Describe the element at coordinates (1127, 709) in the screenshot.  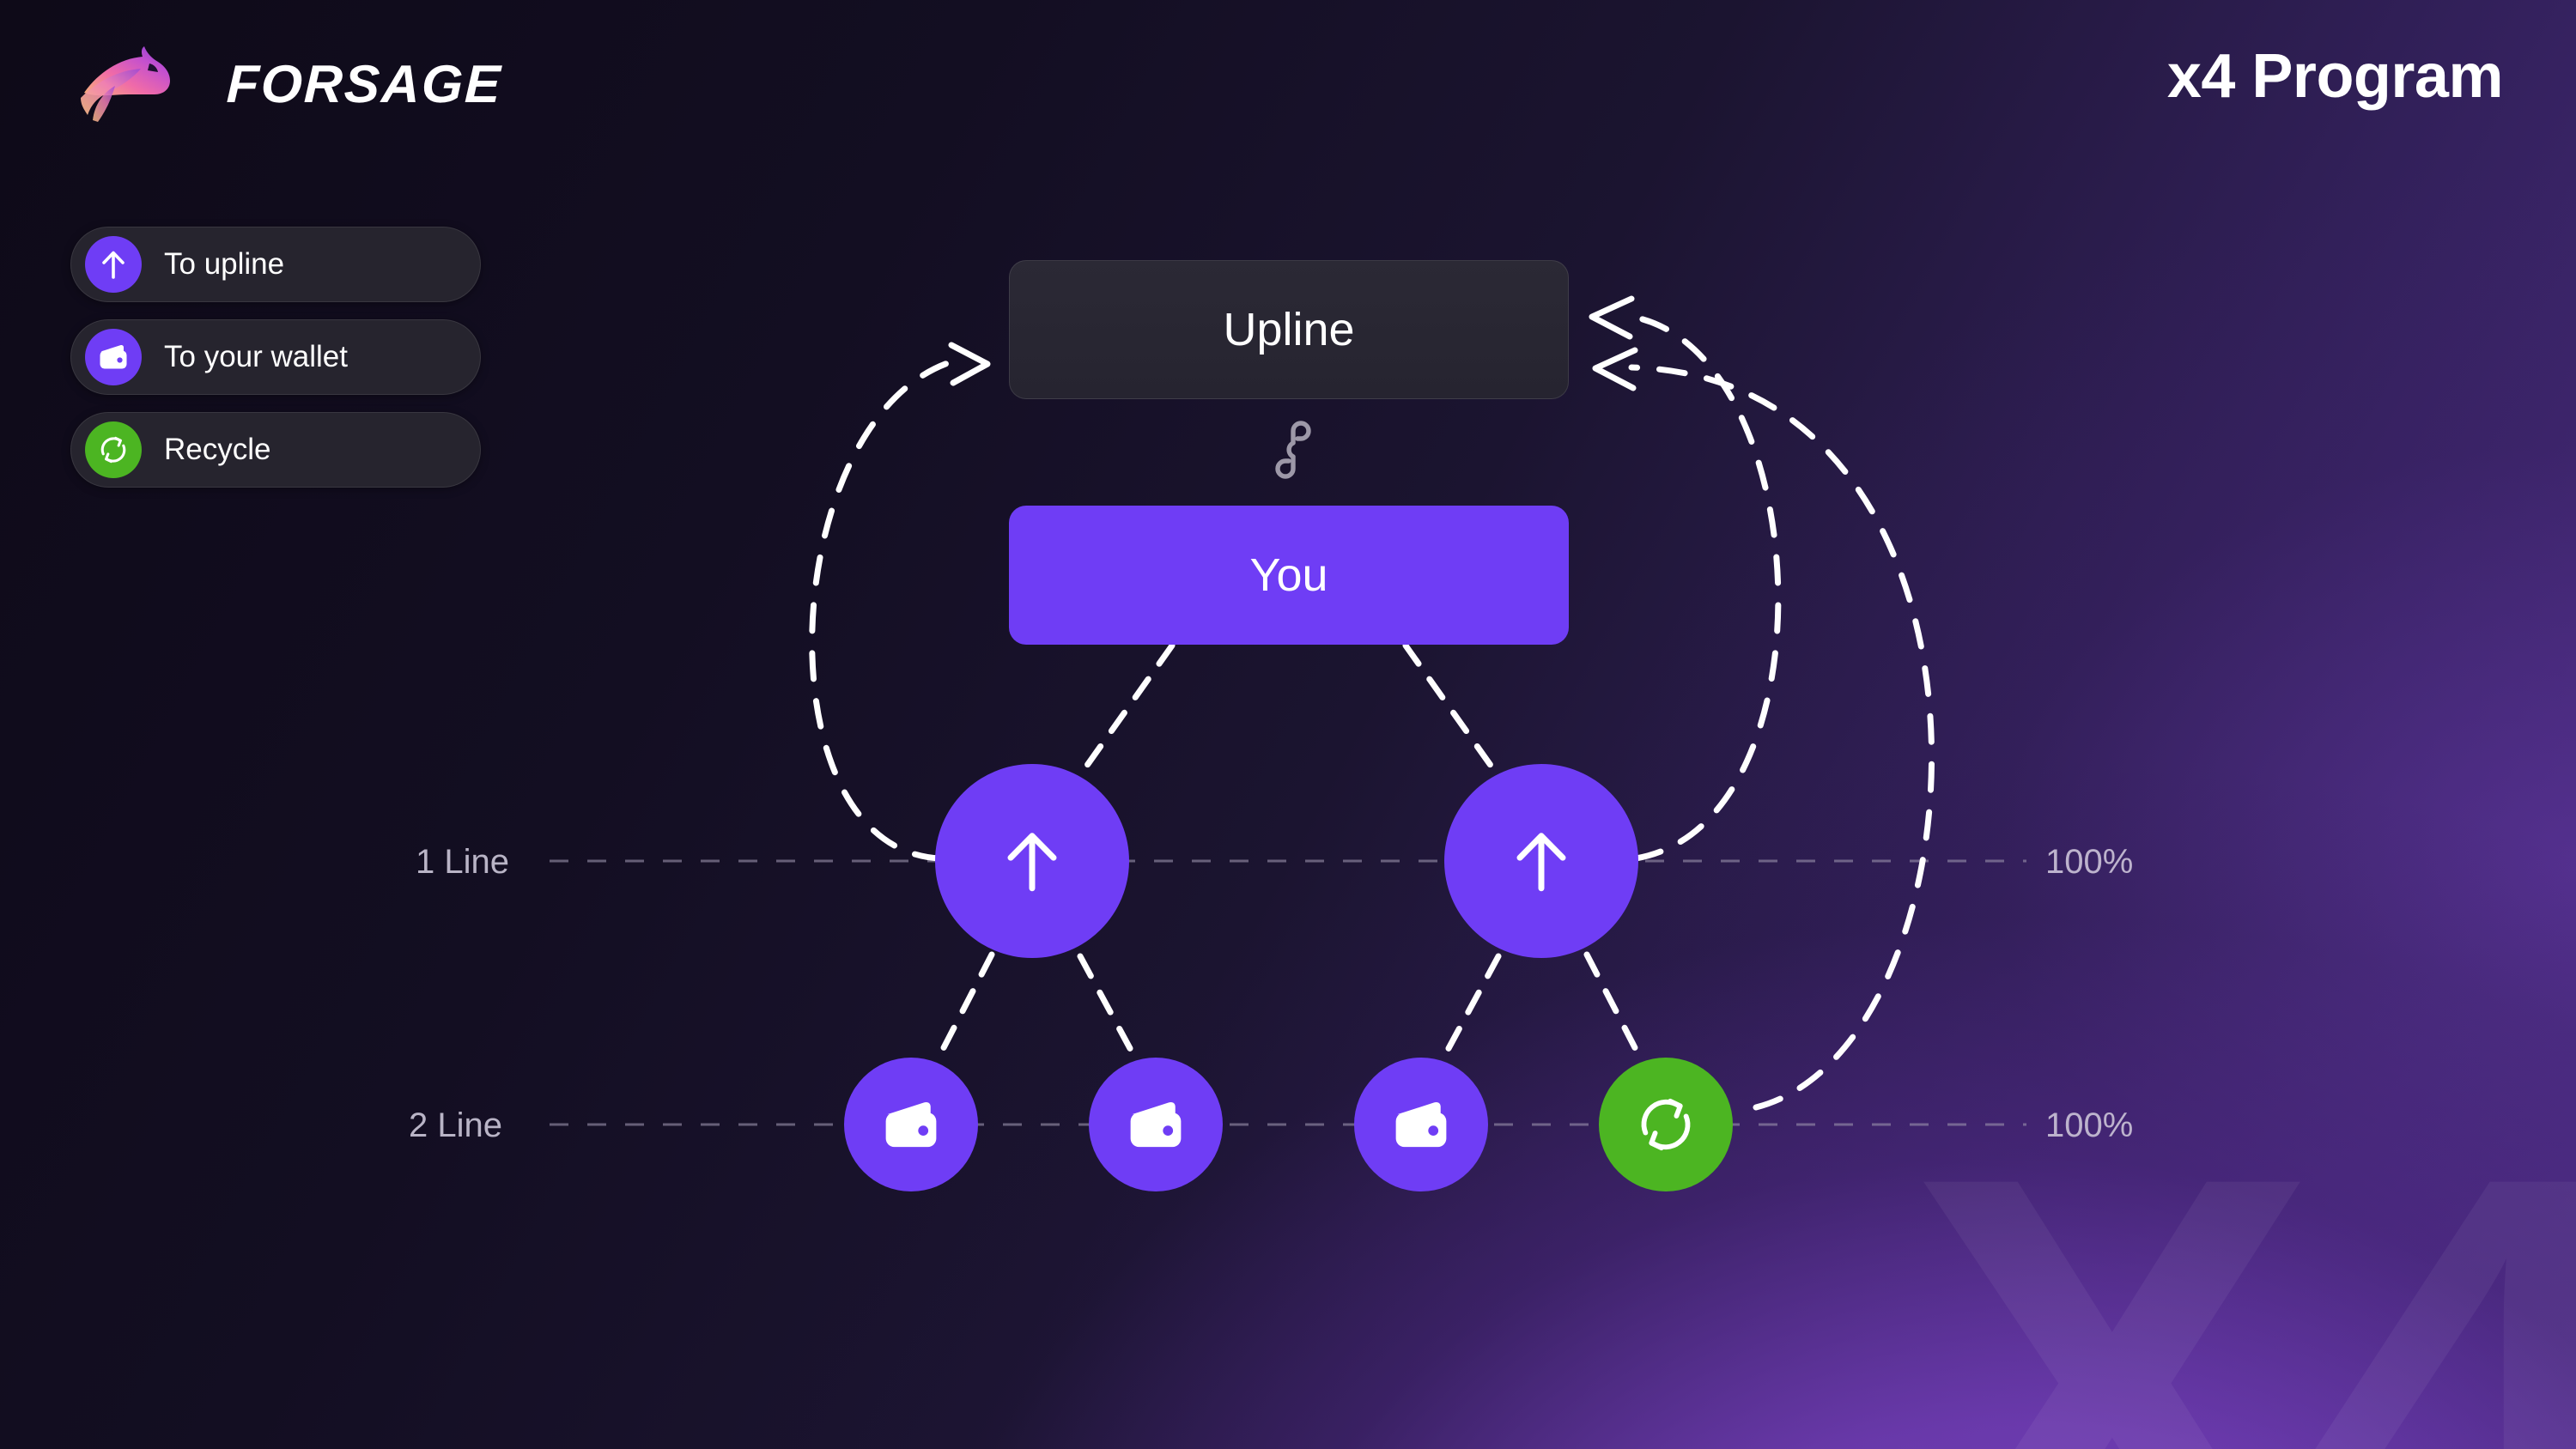
I see `connector-you-to-l1-left` at that location.